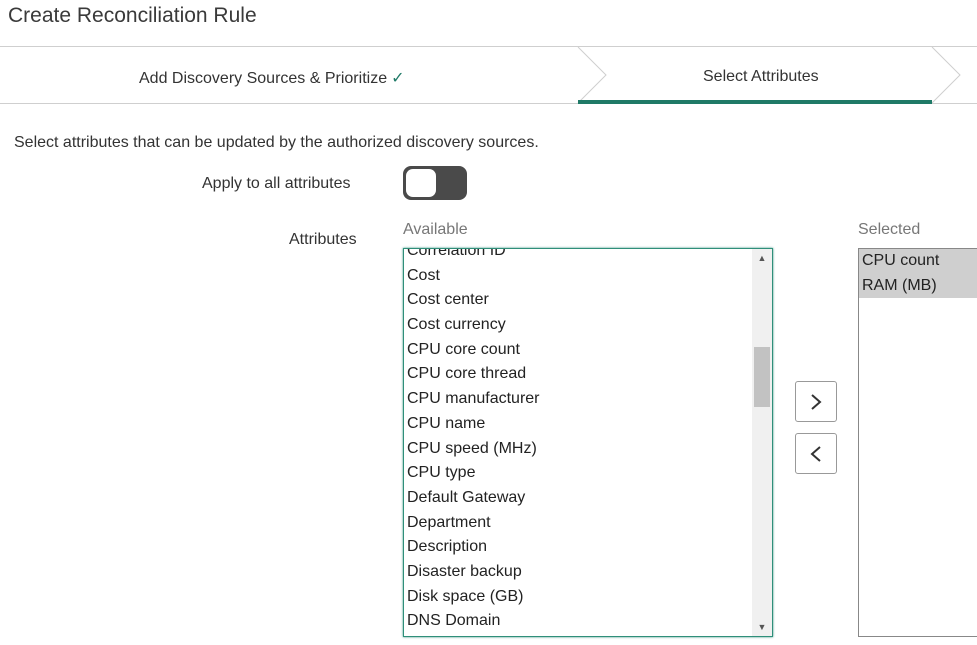  What do you see at coordinates (578, 424) in the screenshot?
I see `available-list-item: CPU name` at bounding box center [578, 424].